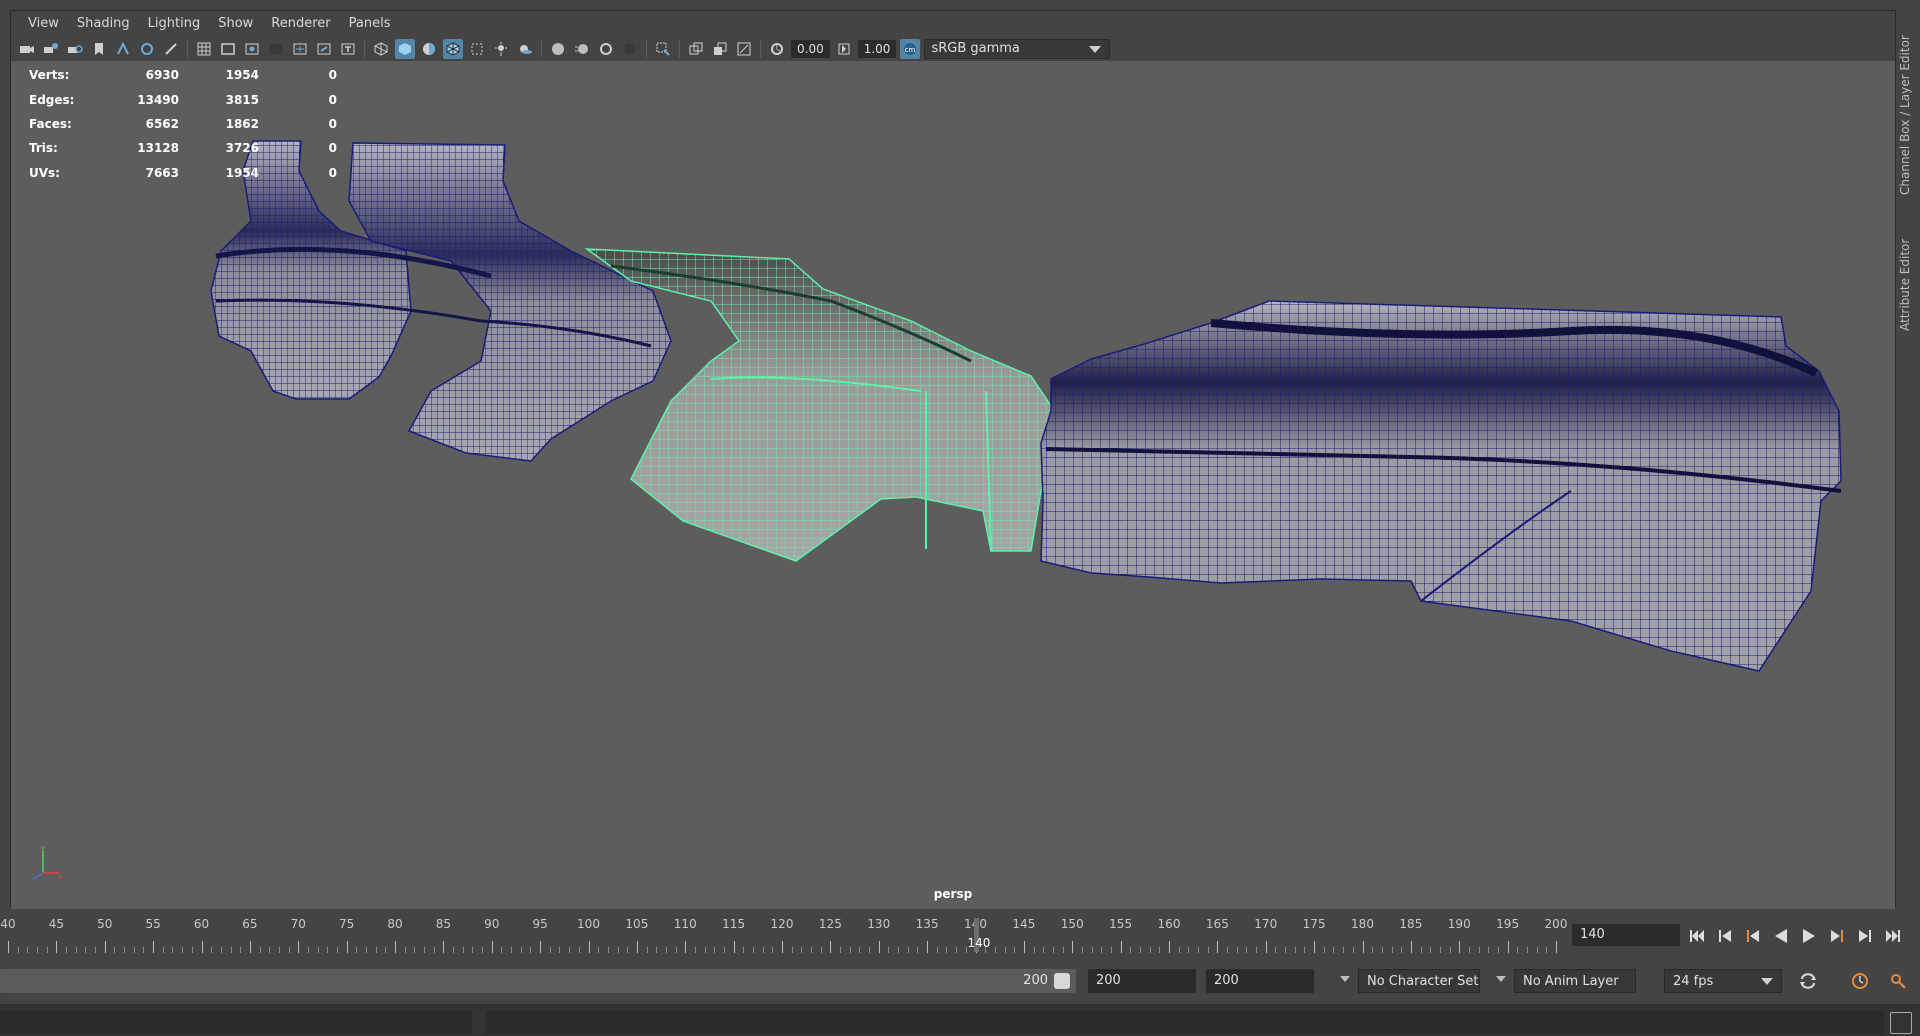 The width and height of the screenshot is (1920, 1036). Describe the element at coordinates (538, 981) in the screenshot. I see `range-slider: 200` at that location.